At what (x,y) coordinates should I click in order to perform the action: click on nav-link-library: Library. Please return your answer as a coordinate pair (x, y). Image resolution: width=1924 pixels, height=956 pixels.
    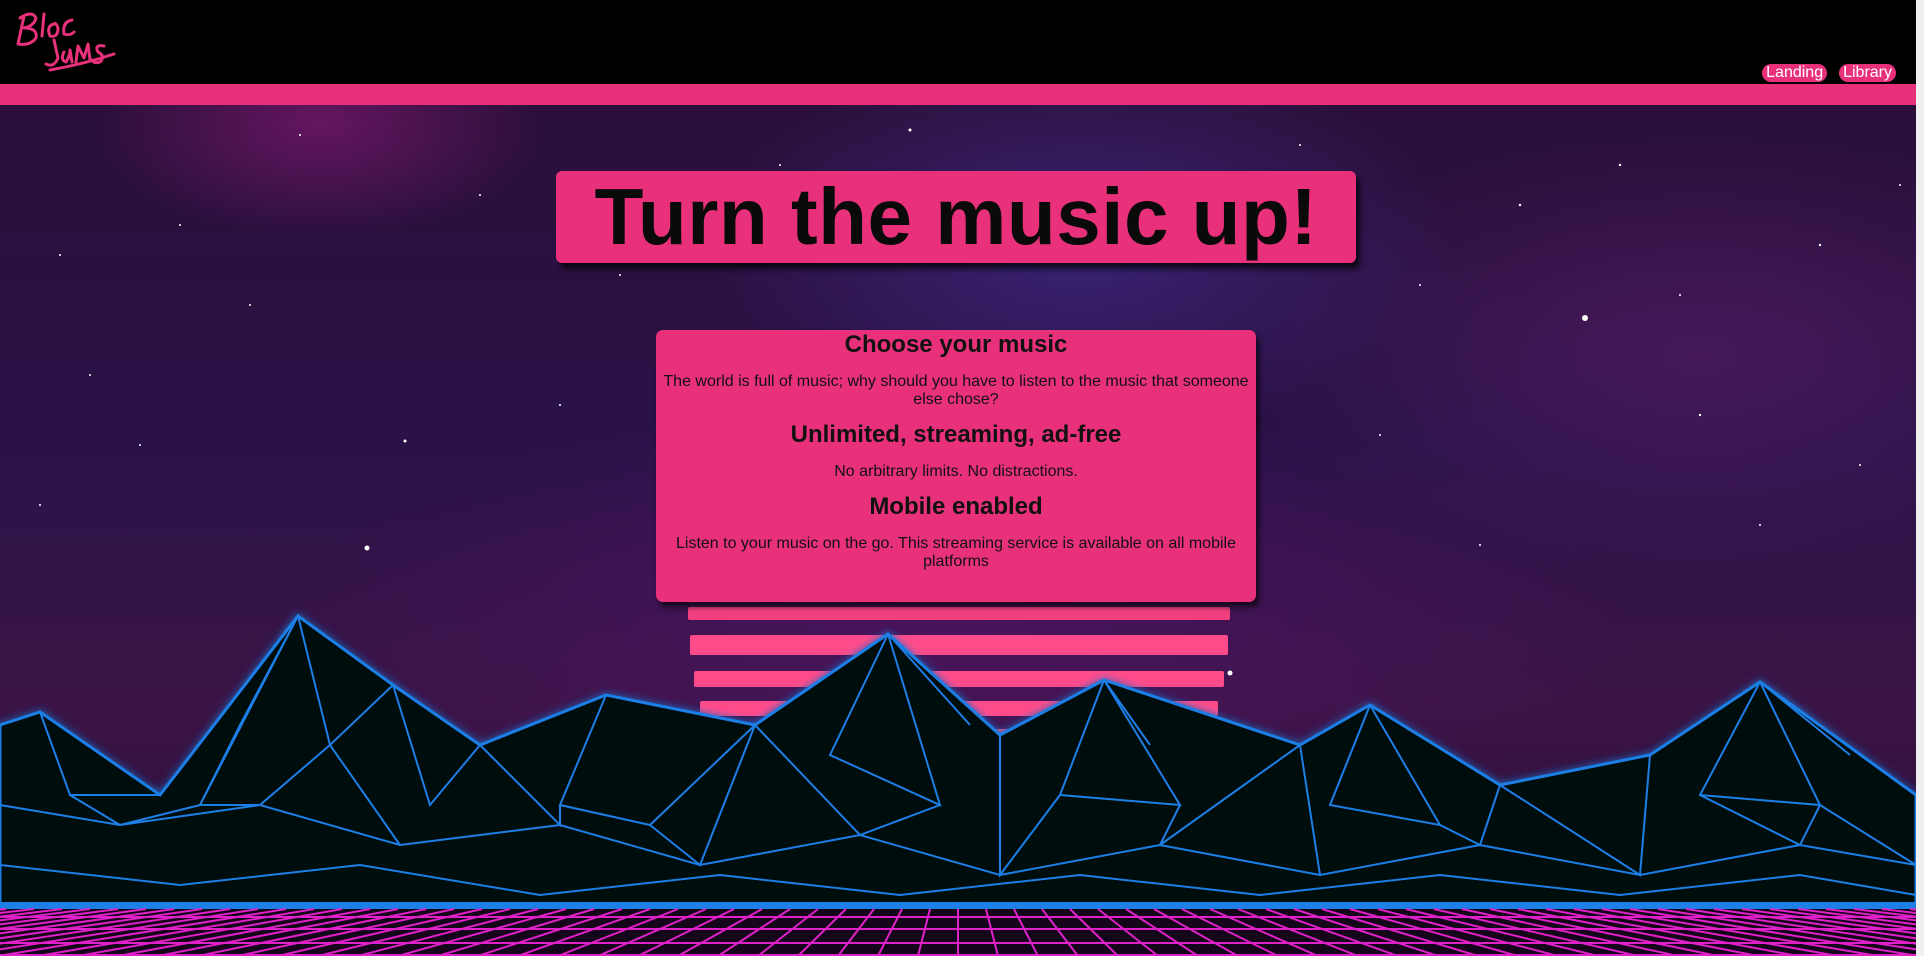
    Looking at the image, I should click on (1867, 73).